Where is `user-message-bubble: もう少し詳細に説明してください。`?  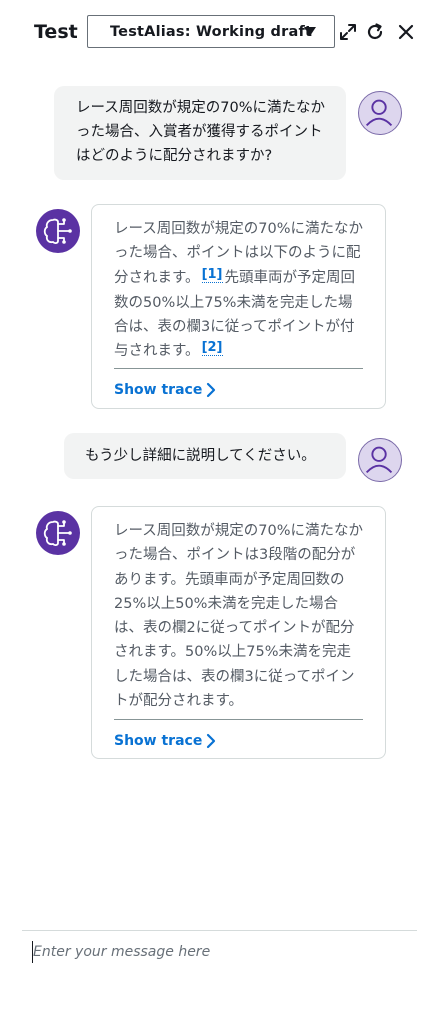 user-message-bubble: もう少し詳細に説明してください。 is located at coordinates (205, 456).